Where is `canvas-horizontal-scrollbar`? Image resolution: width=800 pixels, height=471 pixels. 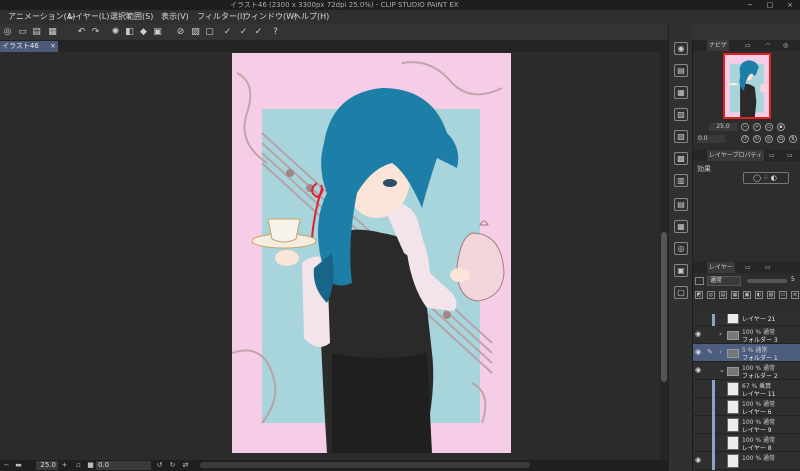
canvas-horizontal-scrollbar is located at coordinates (365, 465).